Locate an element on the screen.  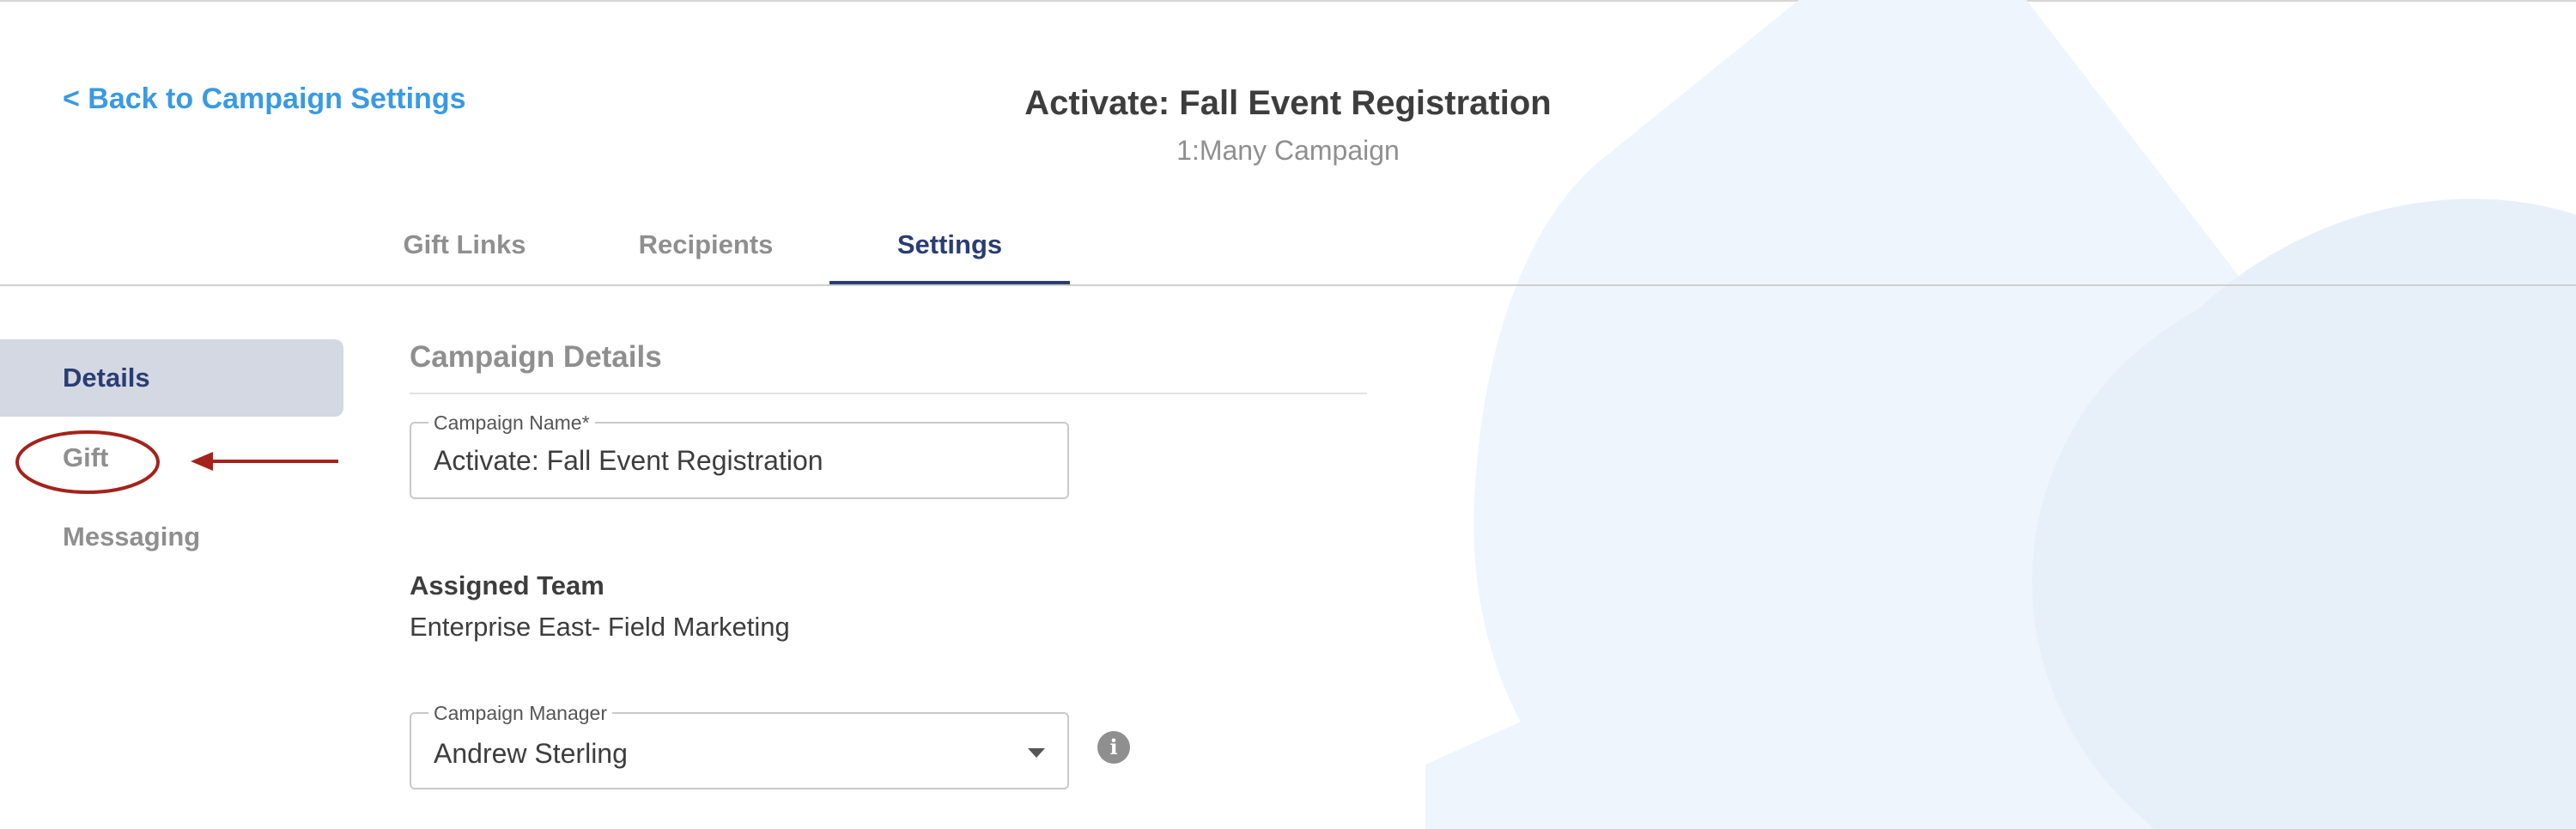
info-icon: i is located at coordinates (1113, 747).